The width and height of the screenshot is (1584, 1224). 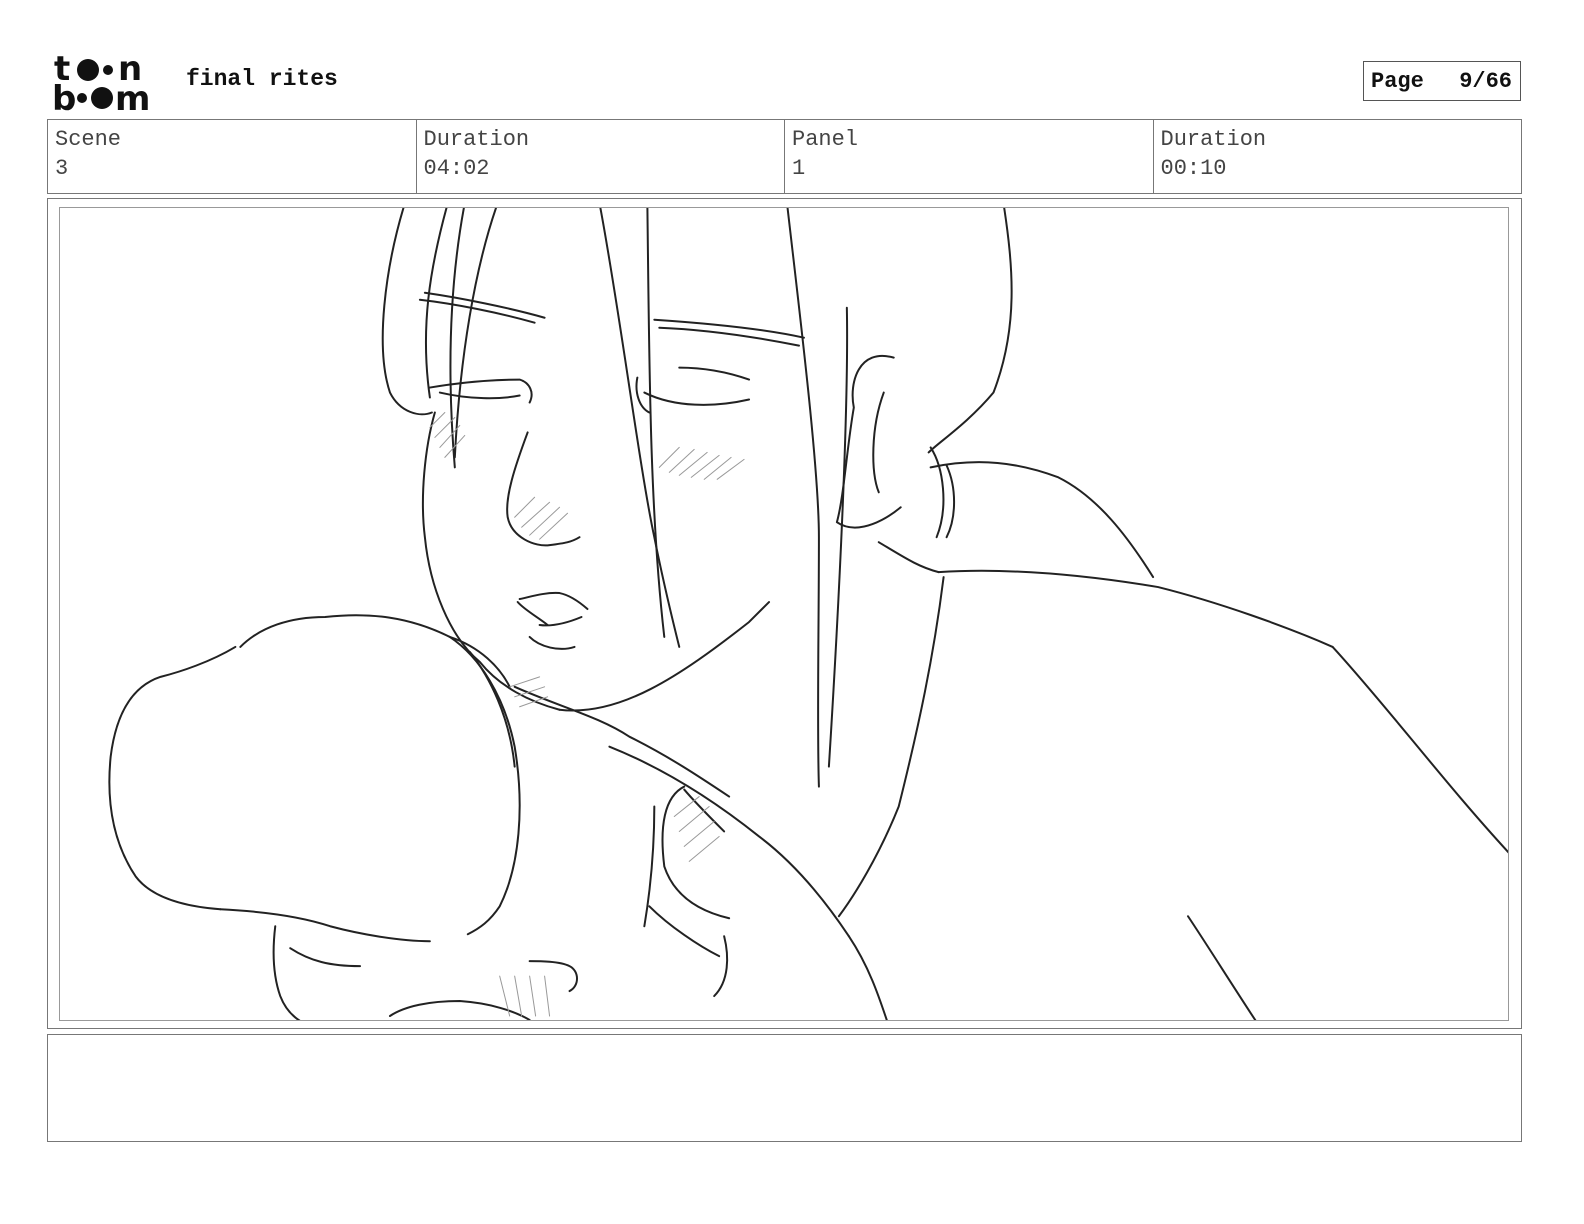 I want to click on page-label: Page, so click(x=1397, y=81).